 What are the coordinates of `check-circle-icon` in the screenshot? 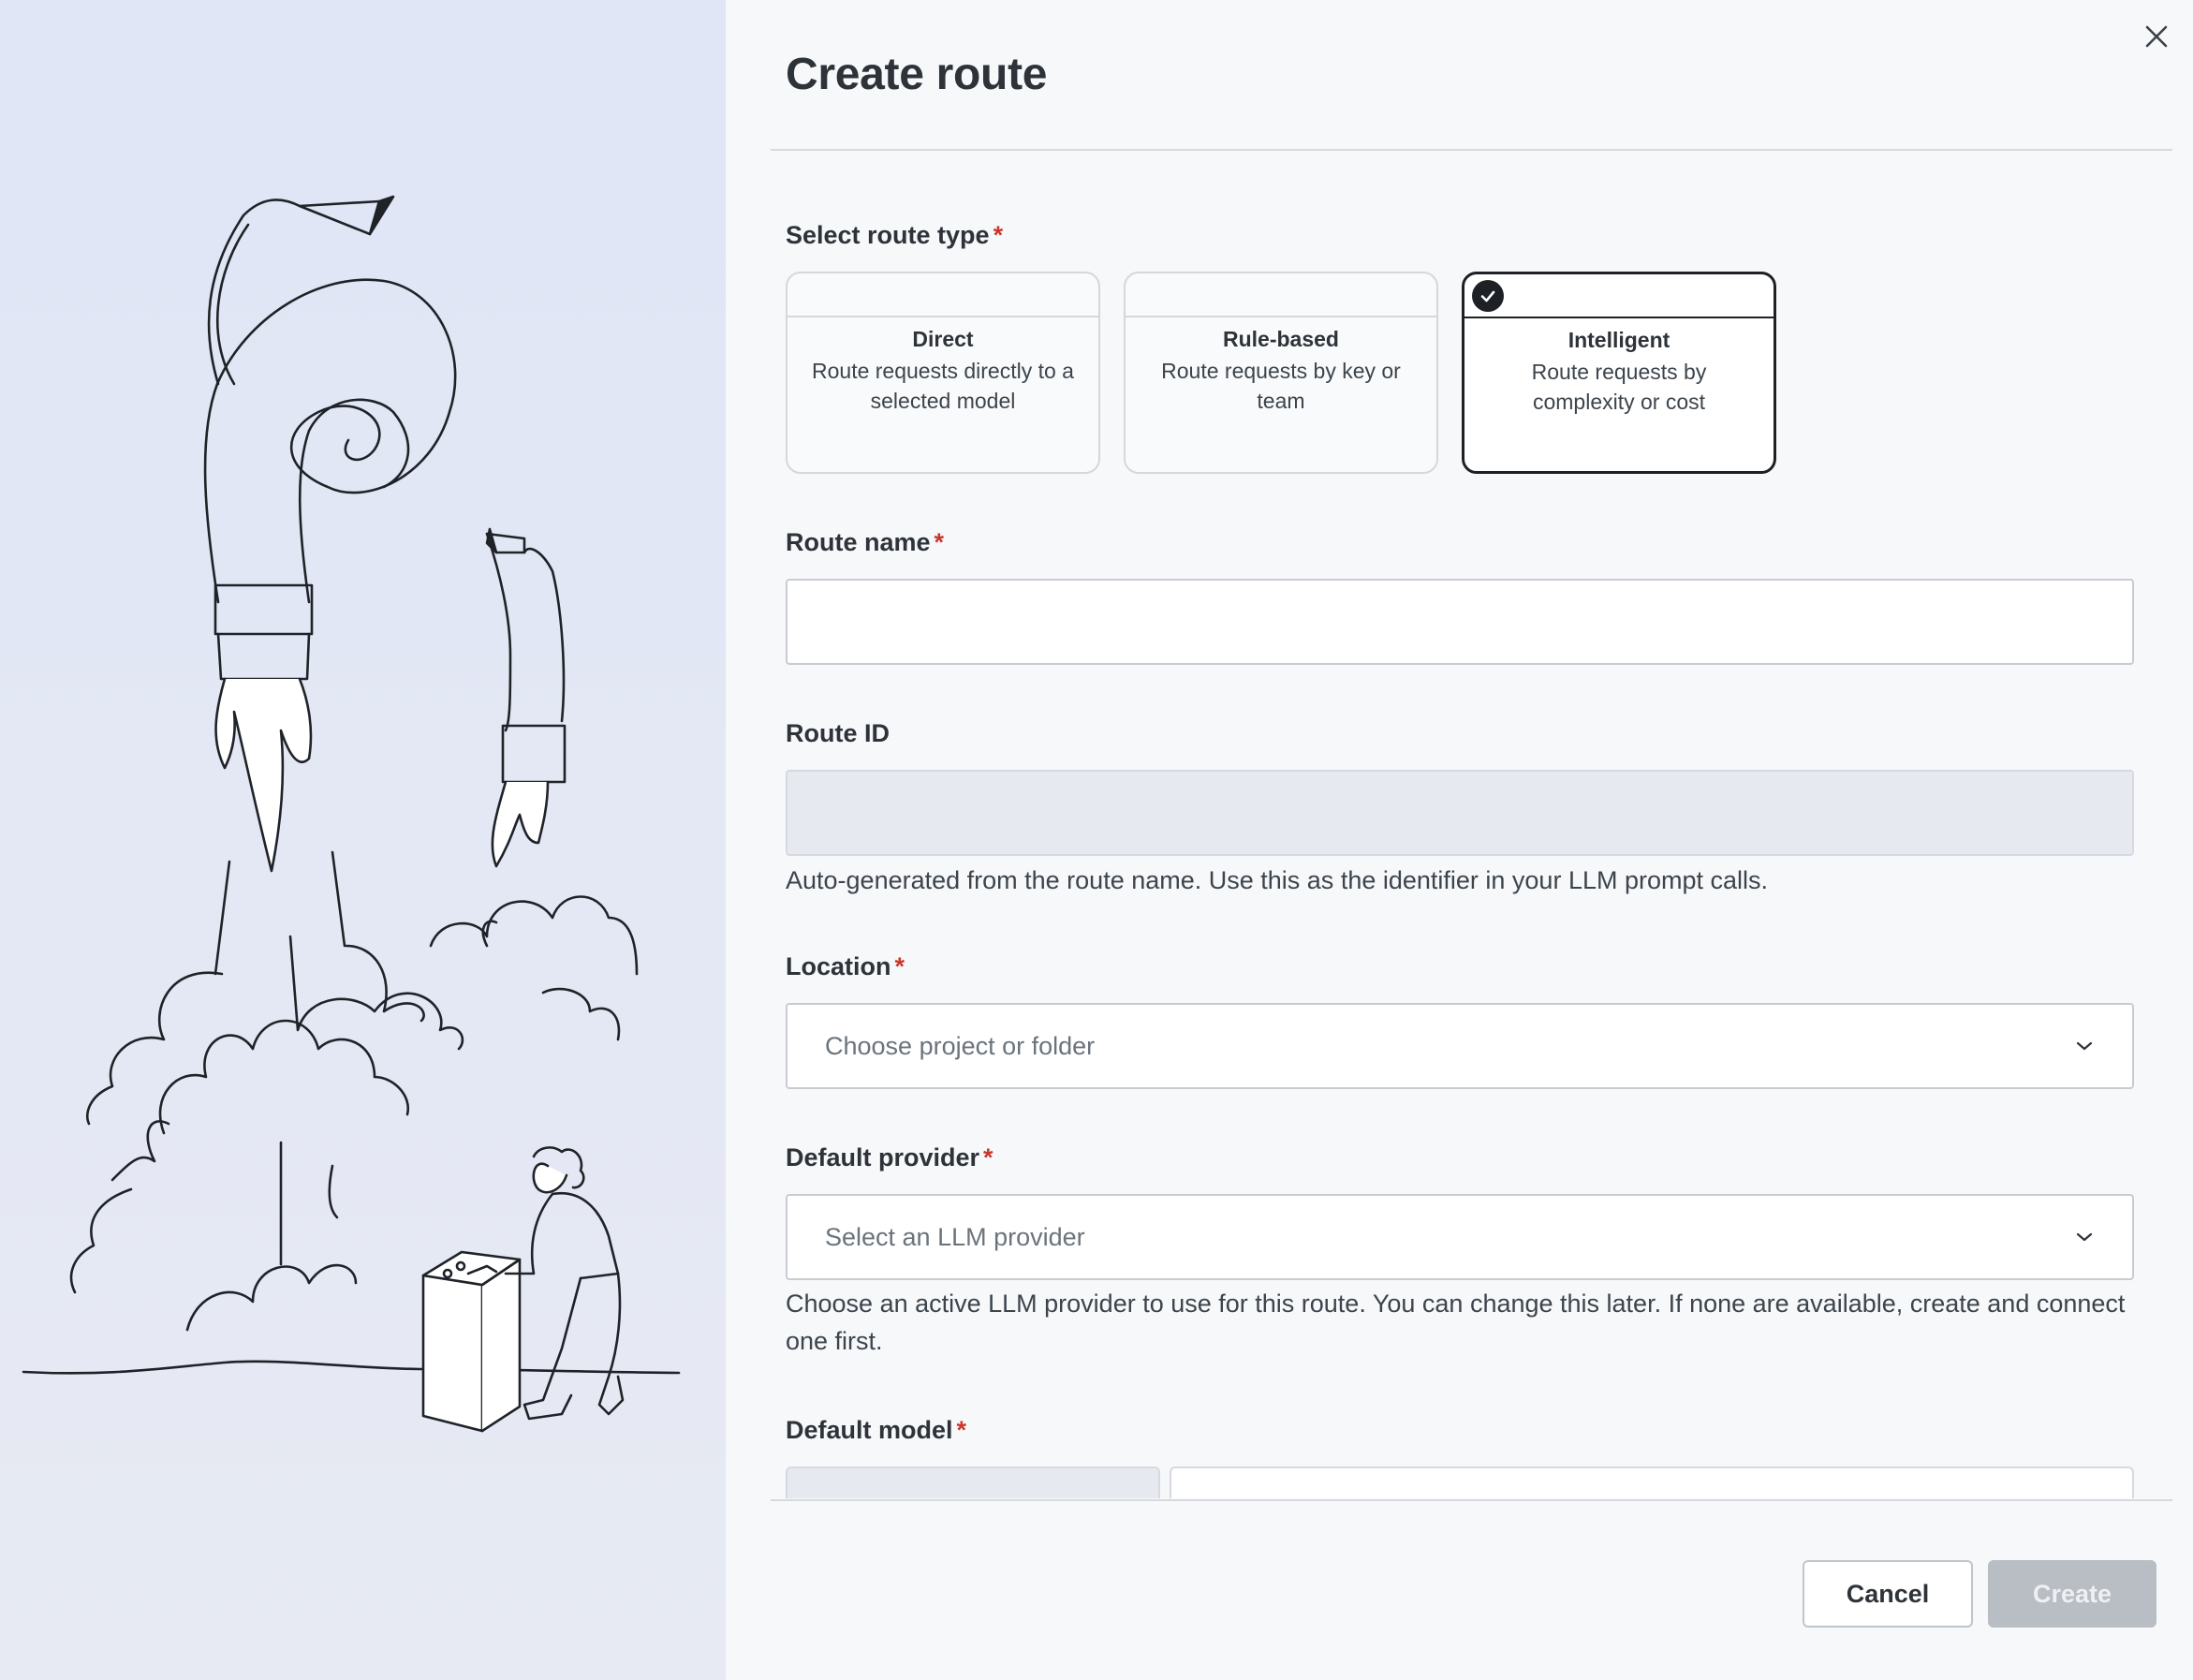 It's located at (1488, 296).